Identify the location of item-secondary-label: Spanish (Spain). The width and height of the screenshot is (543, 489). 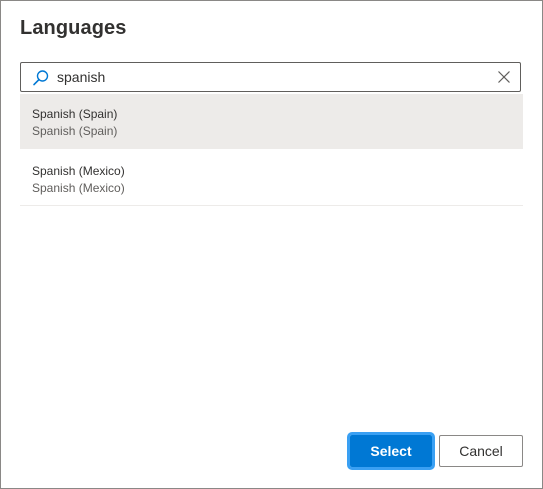
(75, 131).